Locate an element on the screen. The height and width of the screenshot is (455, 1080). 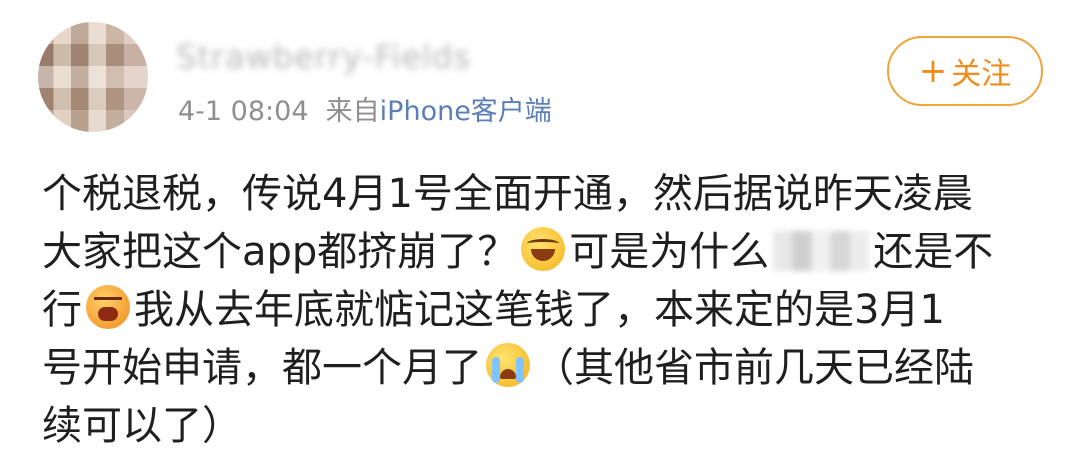
post-text: 个税退税，传说4月1号全面开通，然后据说昨天凌晨 is located at coordinates (507, 194).